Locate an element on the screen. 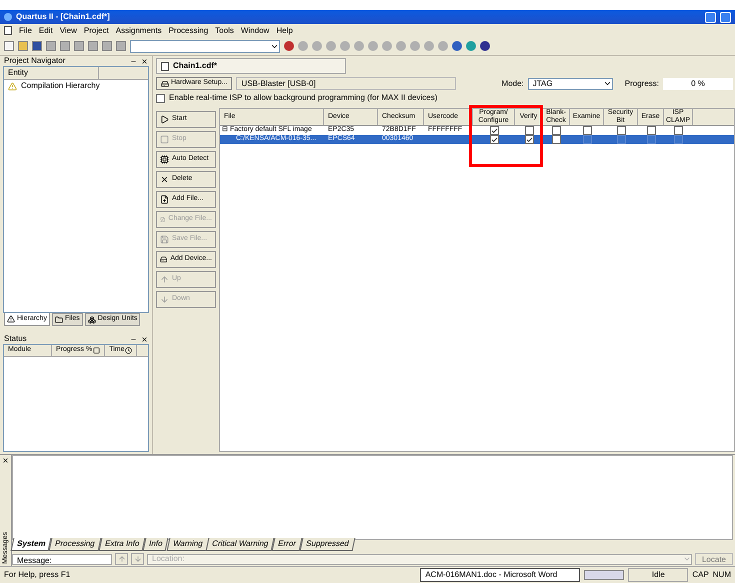  message-tab: Warning is located at coordinates (187, 544).